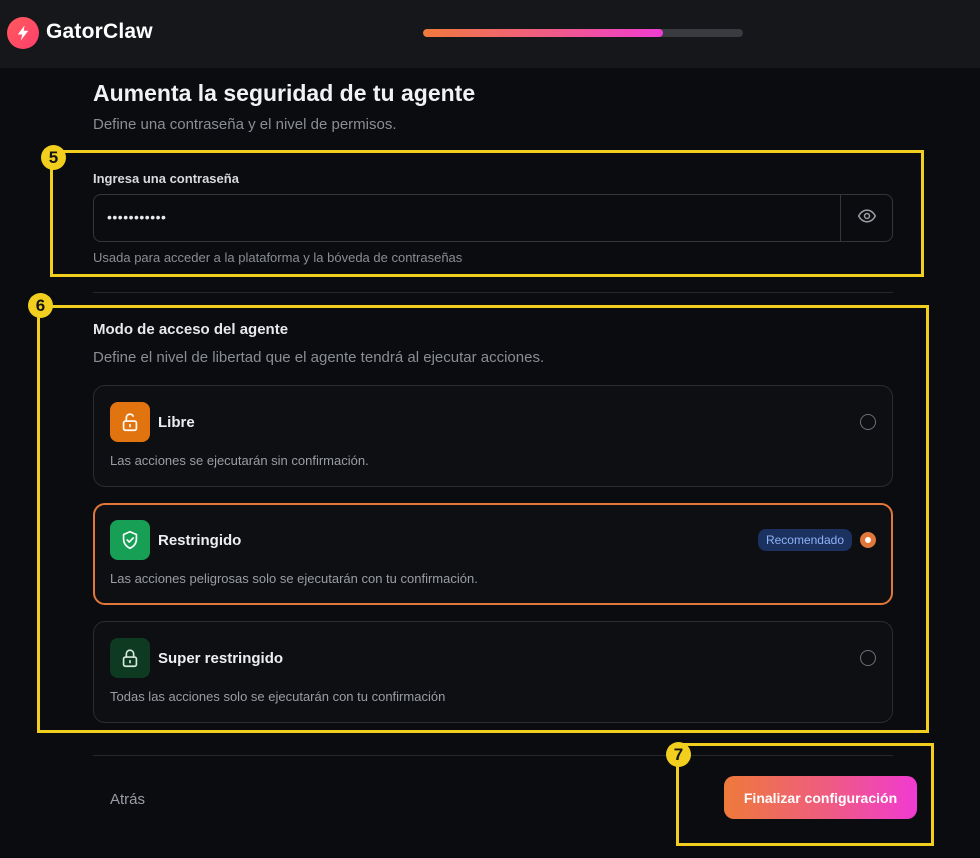 Image resolution: width=980 pixels, height=858 pixels. What do you see at coordinates (493, 218) in the screenshot?
I see `password-field: •••••••••••` at bounding box center [493, 218].